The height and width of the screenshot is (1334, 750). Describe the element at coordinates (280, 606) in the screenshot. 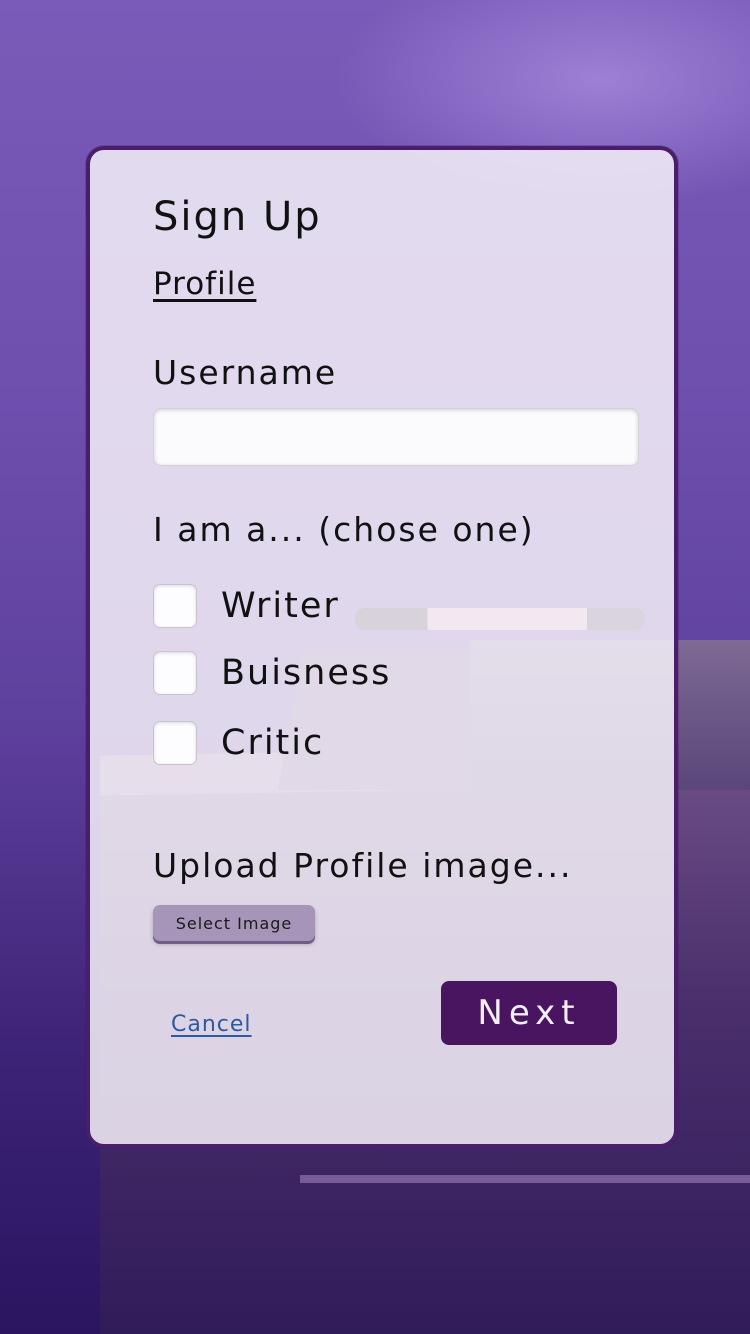

I see `writer-label: Writer` at that location.